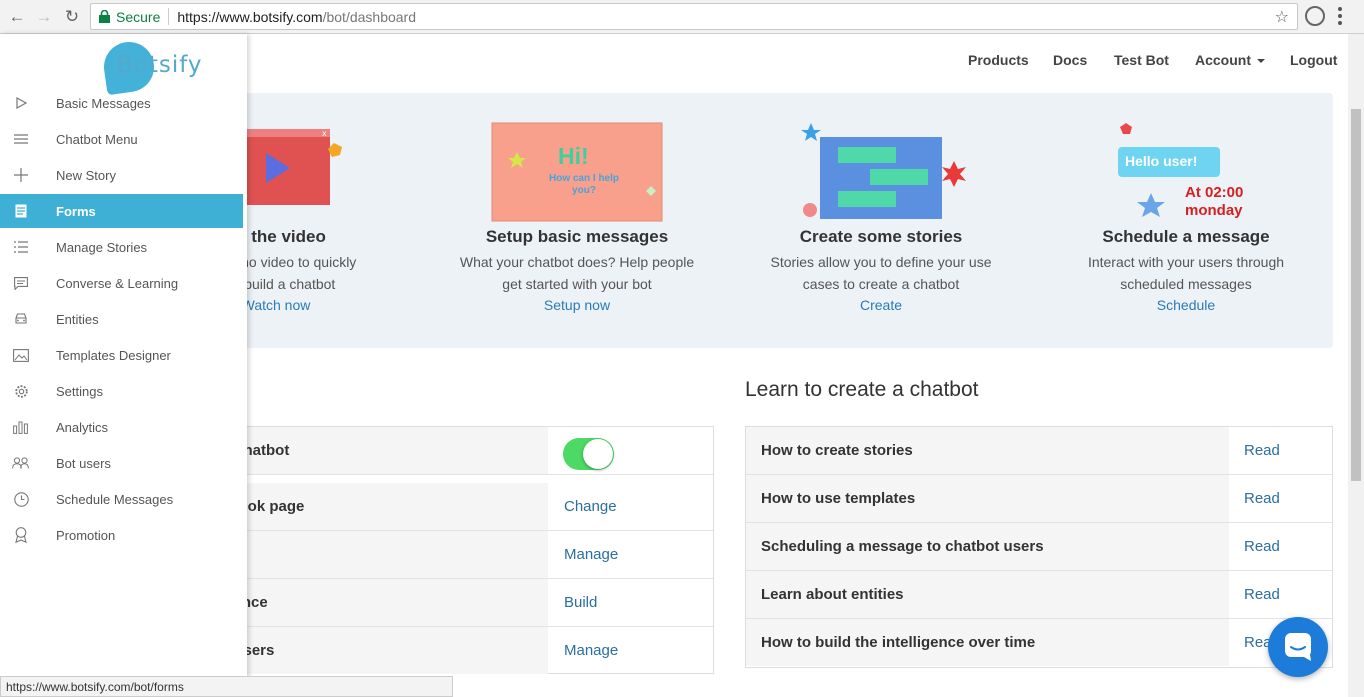 Image resolution: width=1364 pixels, height=697 pixels. I want to click on video-illustration: x, so click(290, 167).